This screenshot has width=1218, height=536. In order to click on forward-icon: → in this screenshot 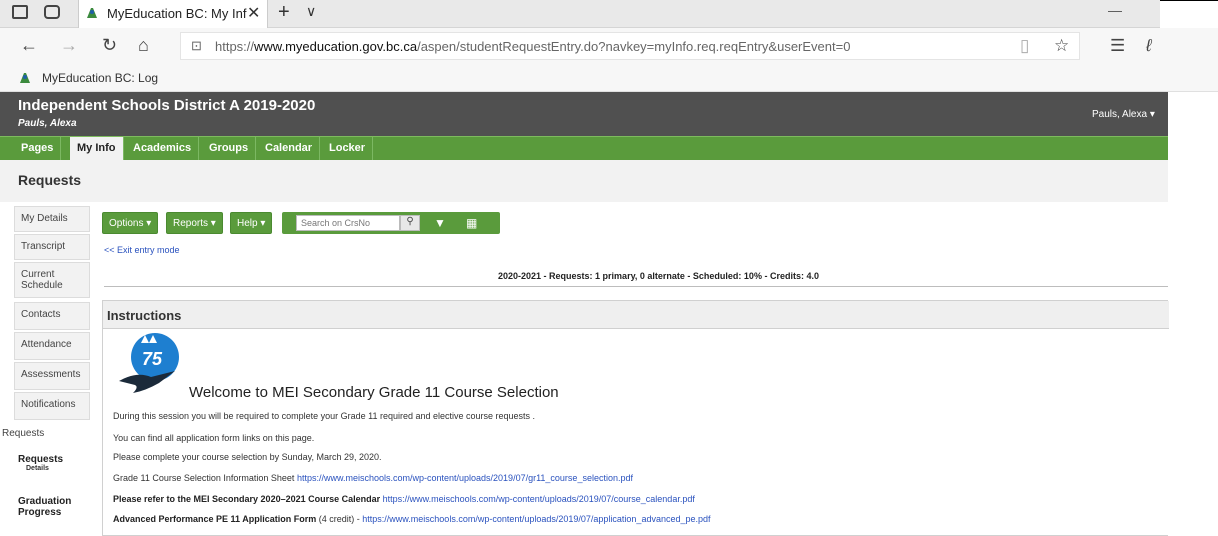, I will do `click(69, 45)`.